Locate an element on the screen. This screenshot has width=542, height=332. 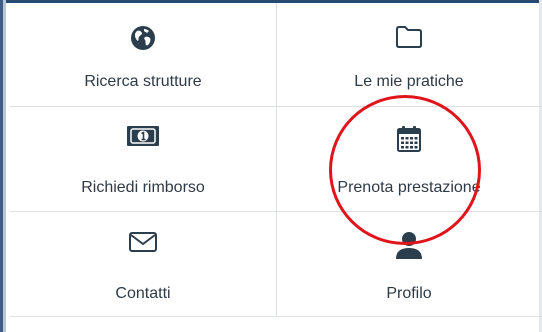
menu-item-label: Contatti is located at coordinates (143, 293).